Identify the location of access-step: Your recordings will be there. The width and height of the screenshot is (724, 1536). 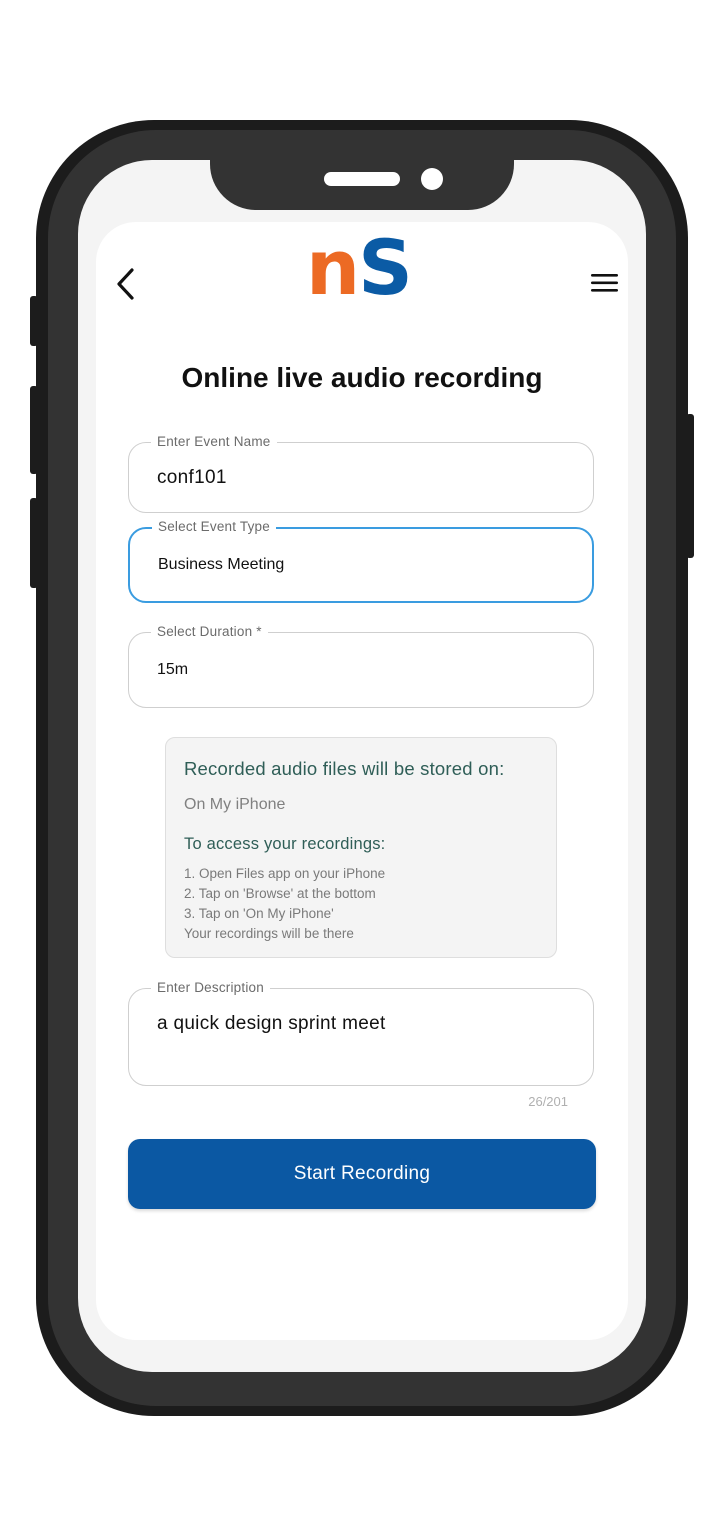
(269, 933).